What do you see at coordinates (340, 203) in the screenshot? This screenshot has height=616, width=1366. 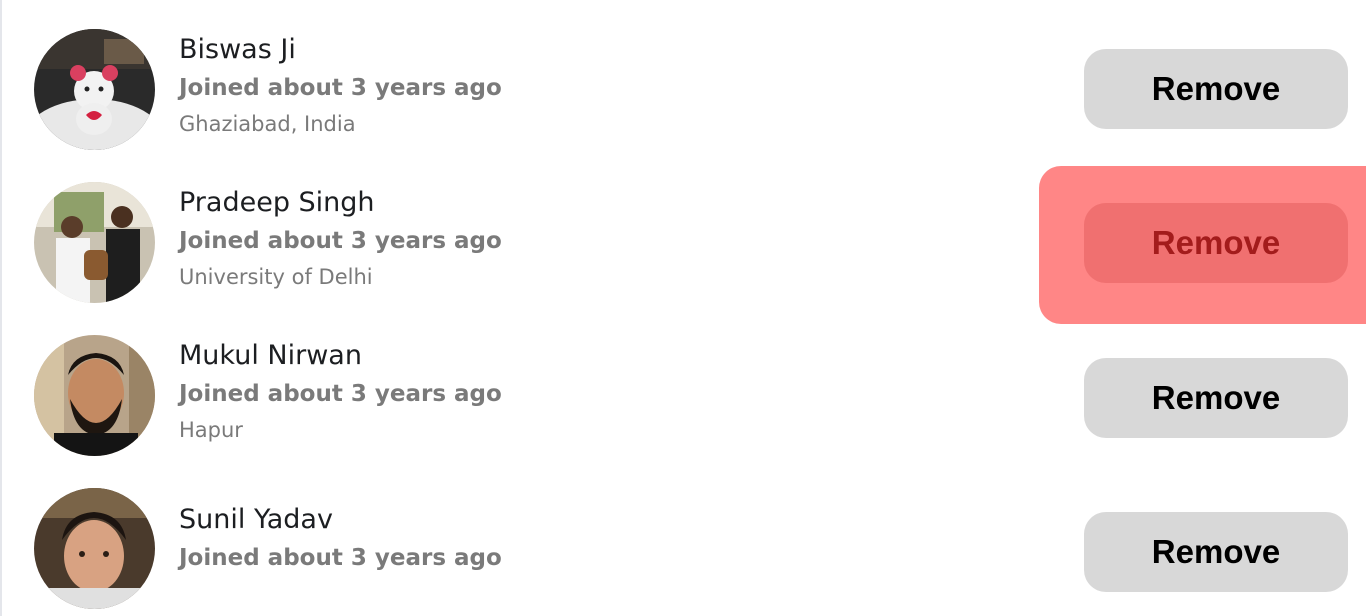 I see `member-name: Pradeep Singh` at bounding box center [340, 203].